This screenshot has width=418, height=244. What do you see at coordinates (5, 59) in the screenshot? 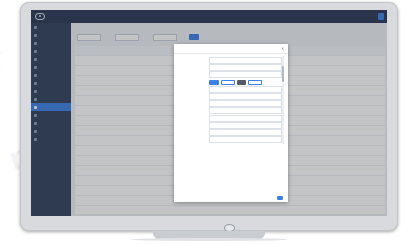
I see `watermark: r` at bounding box center [5, 59].